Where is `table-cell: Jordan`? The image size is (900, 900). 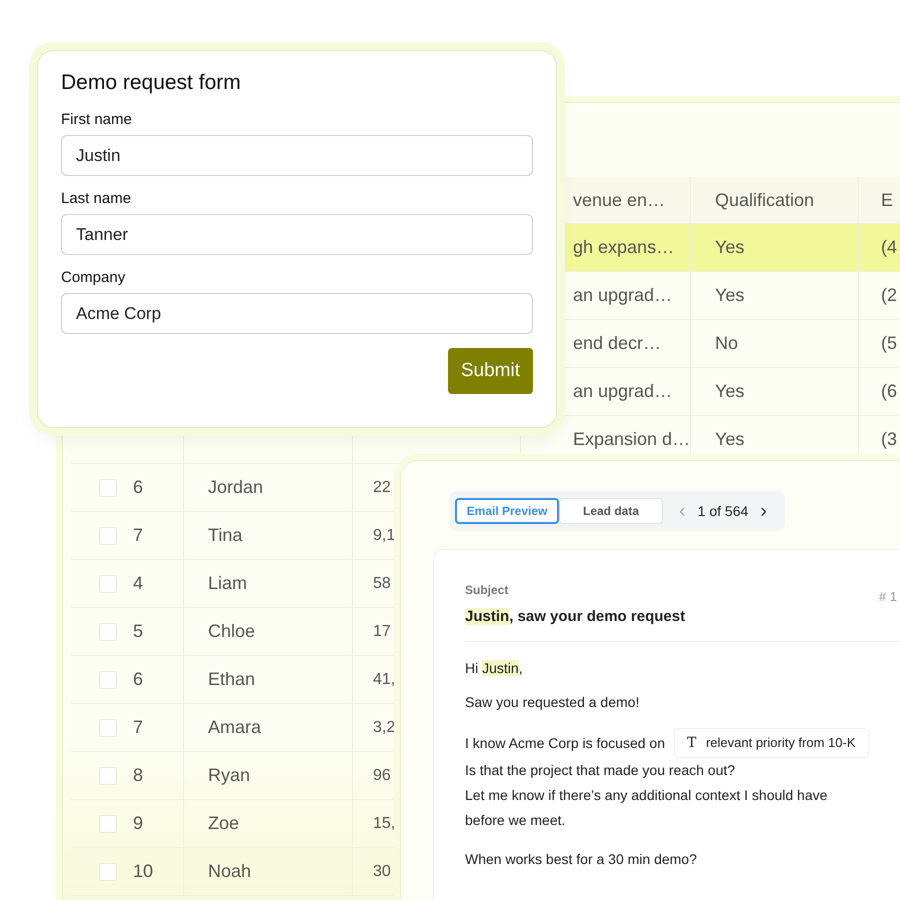
table-cell: Jordan is located at coordinates (236, 487).